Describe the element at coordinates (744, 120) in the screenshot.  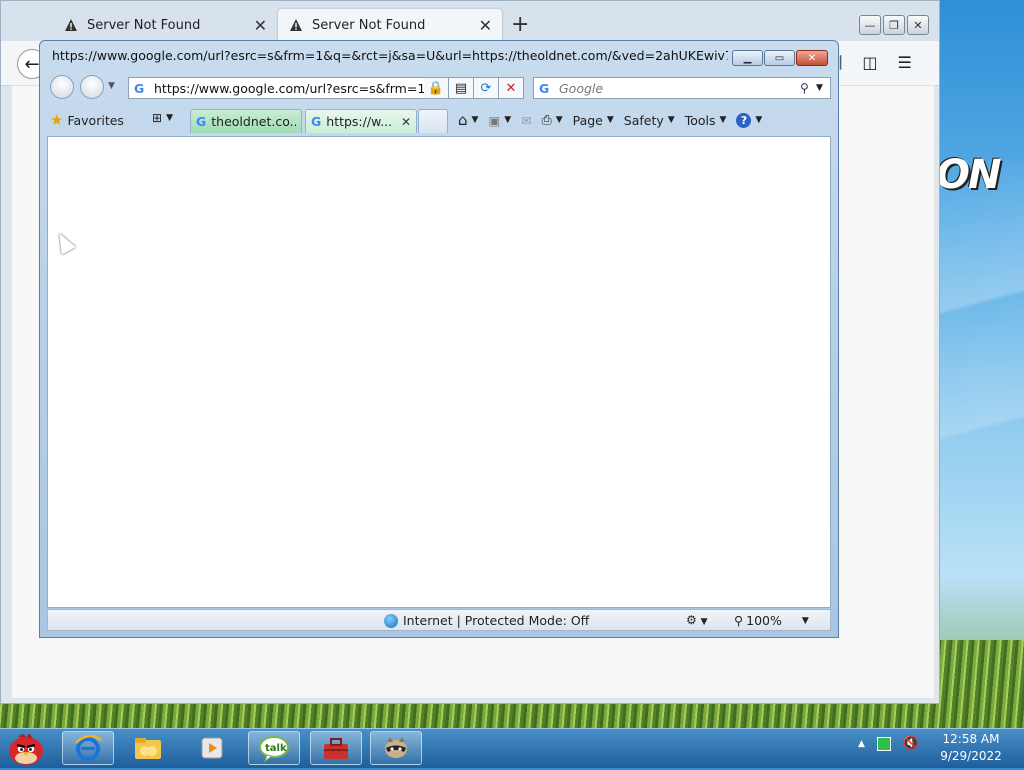
I see `help-icon: ?` at that location.